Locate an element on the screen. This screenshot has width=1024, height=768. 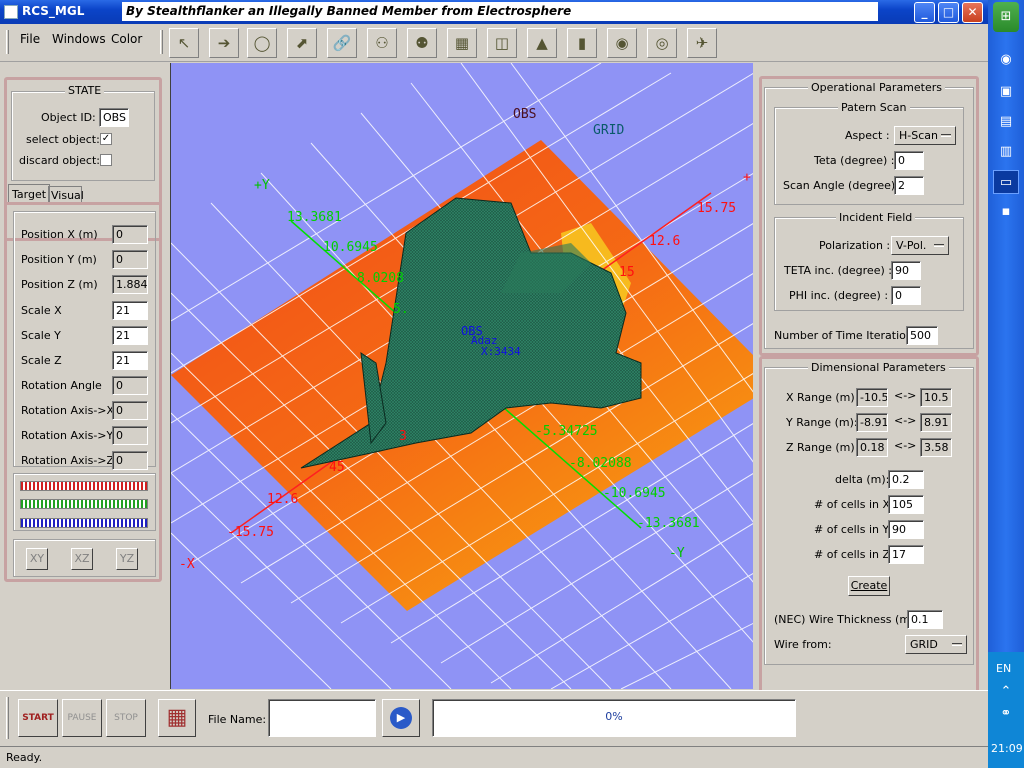
create-button: Create is located at coordinates (869, 586).